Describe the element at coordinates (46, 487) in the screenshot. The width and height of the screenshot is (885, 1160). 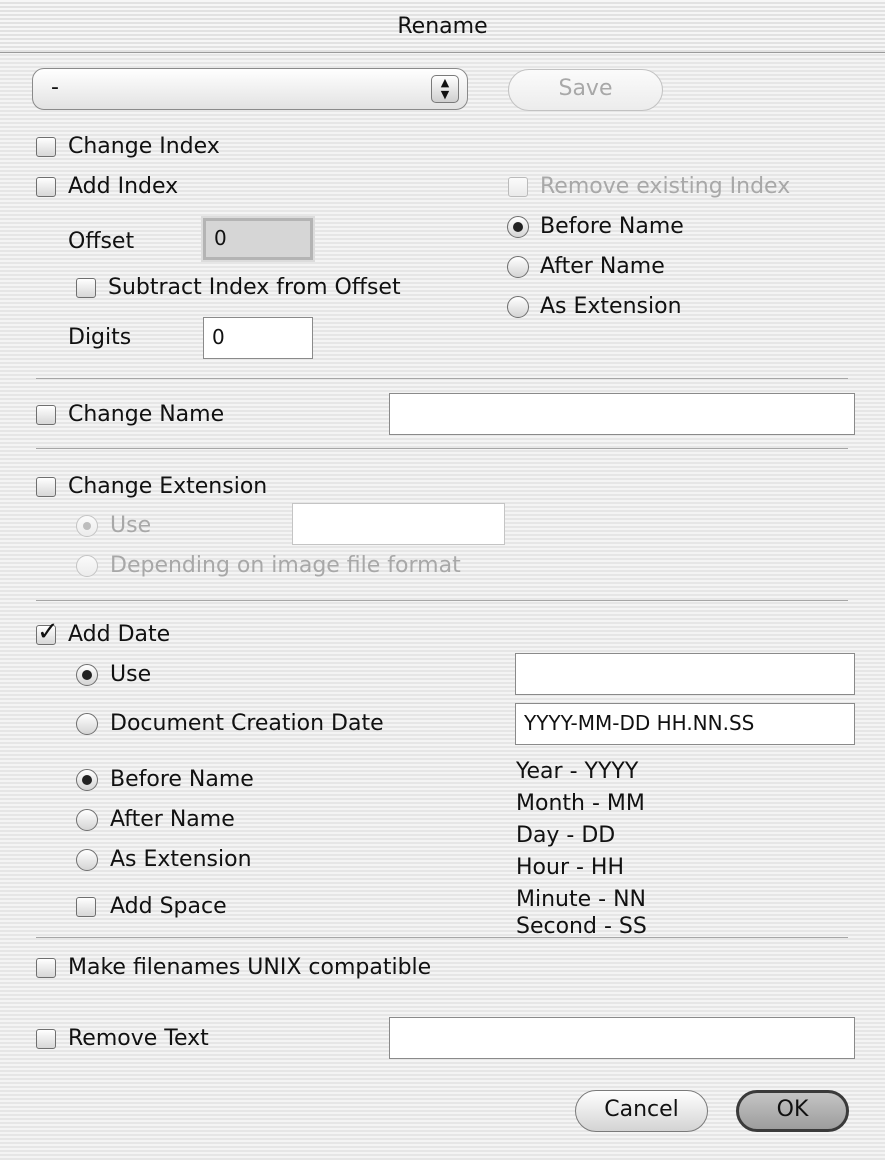
I see `change-extension-checkbox` at that location.